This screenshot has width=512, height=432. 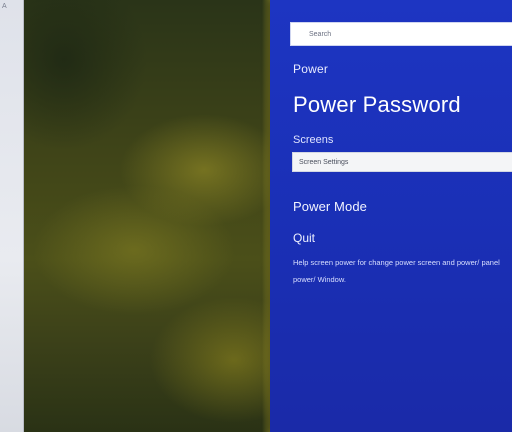 I want to click on rail-mark: A, so click(x=4, y=6).